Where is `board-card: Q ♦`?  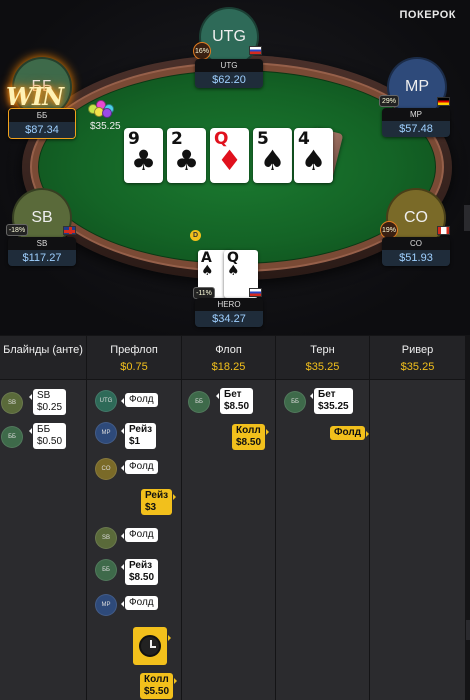
board-card: Q ♦ is located at coordinates (229, 155).